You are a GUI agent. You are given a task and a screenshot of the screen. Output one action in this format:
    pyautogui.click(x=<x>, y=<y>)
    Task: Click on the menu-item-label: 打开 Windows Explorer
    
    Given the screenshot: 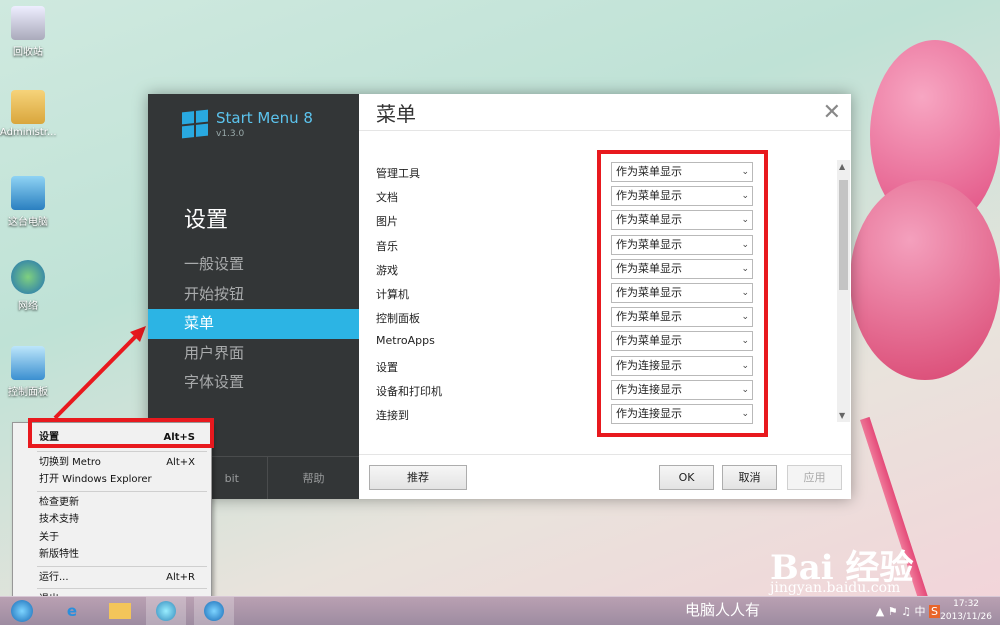 What is the action you would take?
    pyautogui.click(x=95, y=479)
    